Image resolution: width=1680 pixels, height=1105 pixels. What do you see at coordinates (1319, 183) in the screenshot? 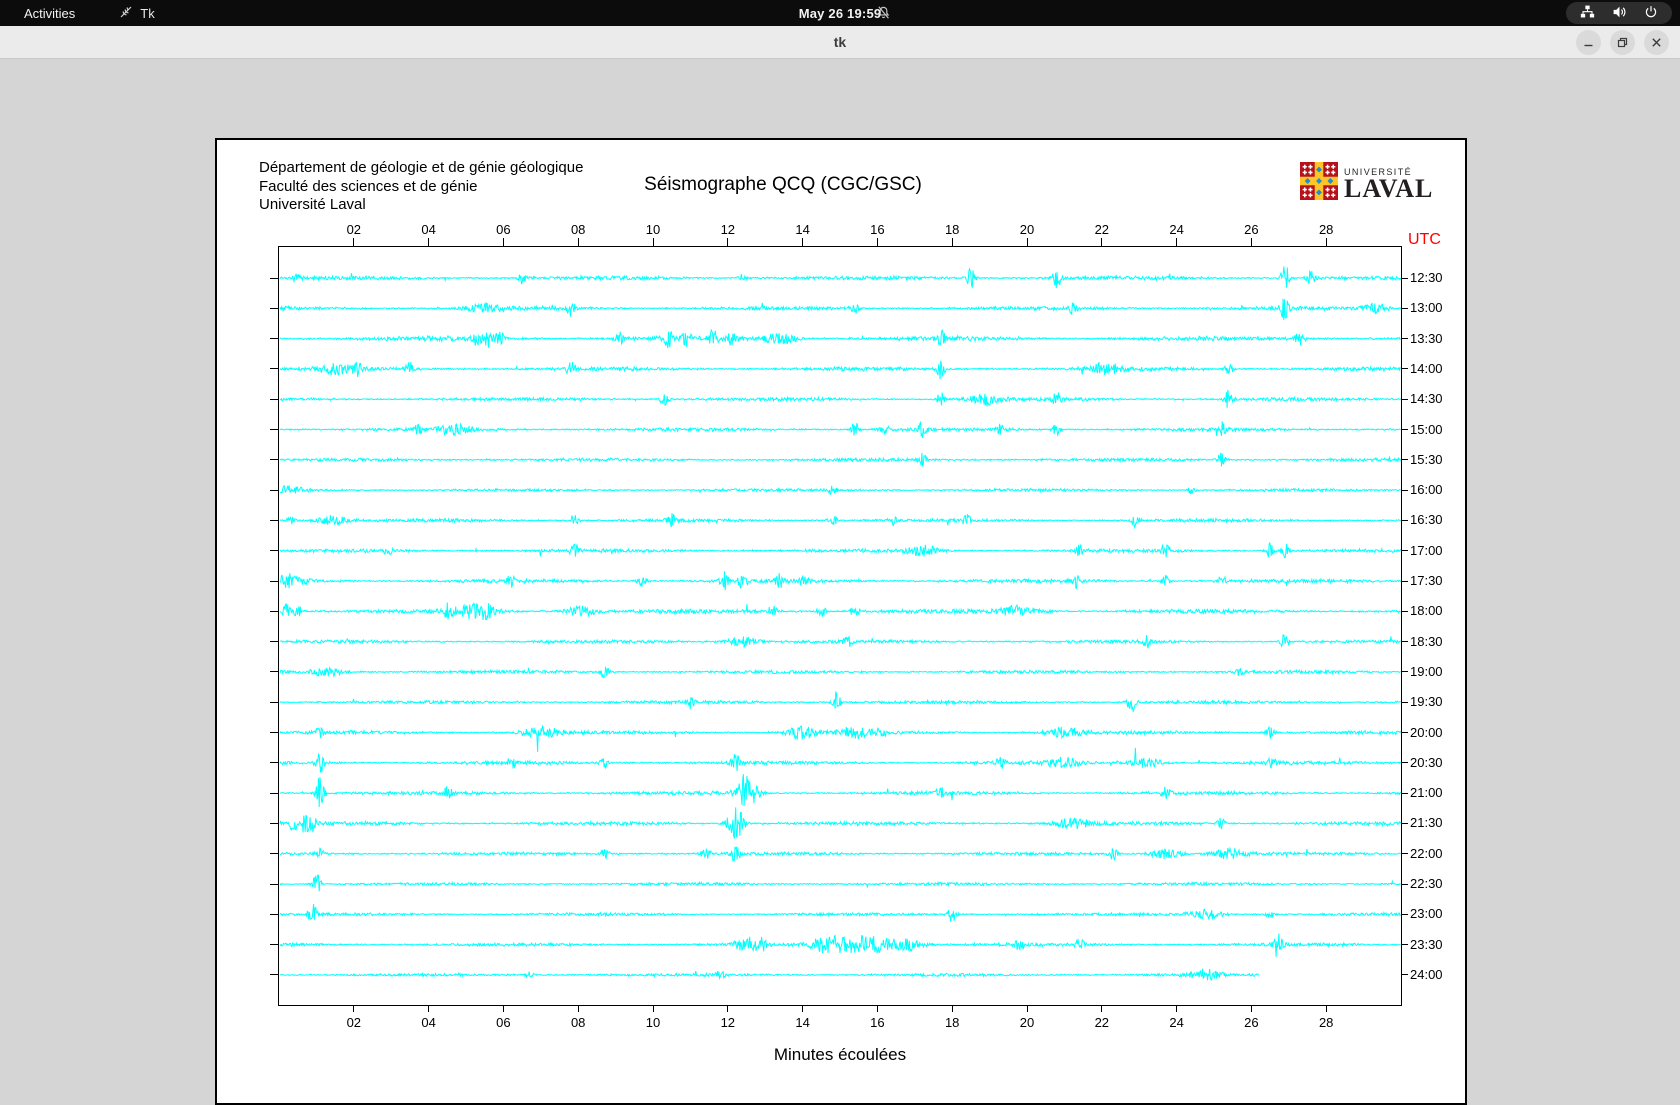
I see `laval-shield-icon` at bounding box center [1319, 183].